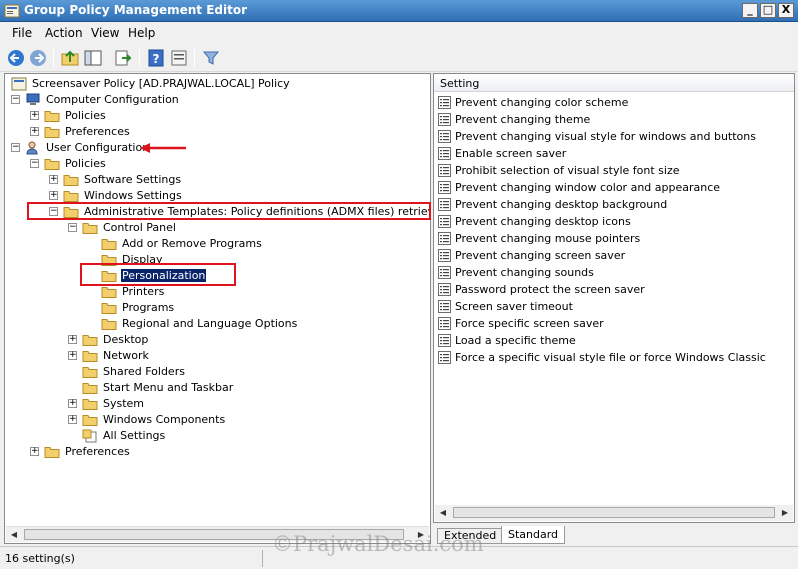  What do you see at coordinates (238, 228) in the screenshot?
I see `tree-item-control-panel: − Control Panel` at bounding box center [238, 228].